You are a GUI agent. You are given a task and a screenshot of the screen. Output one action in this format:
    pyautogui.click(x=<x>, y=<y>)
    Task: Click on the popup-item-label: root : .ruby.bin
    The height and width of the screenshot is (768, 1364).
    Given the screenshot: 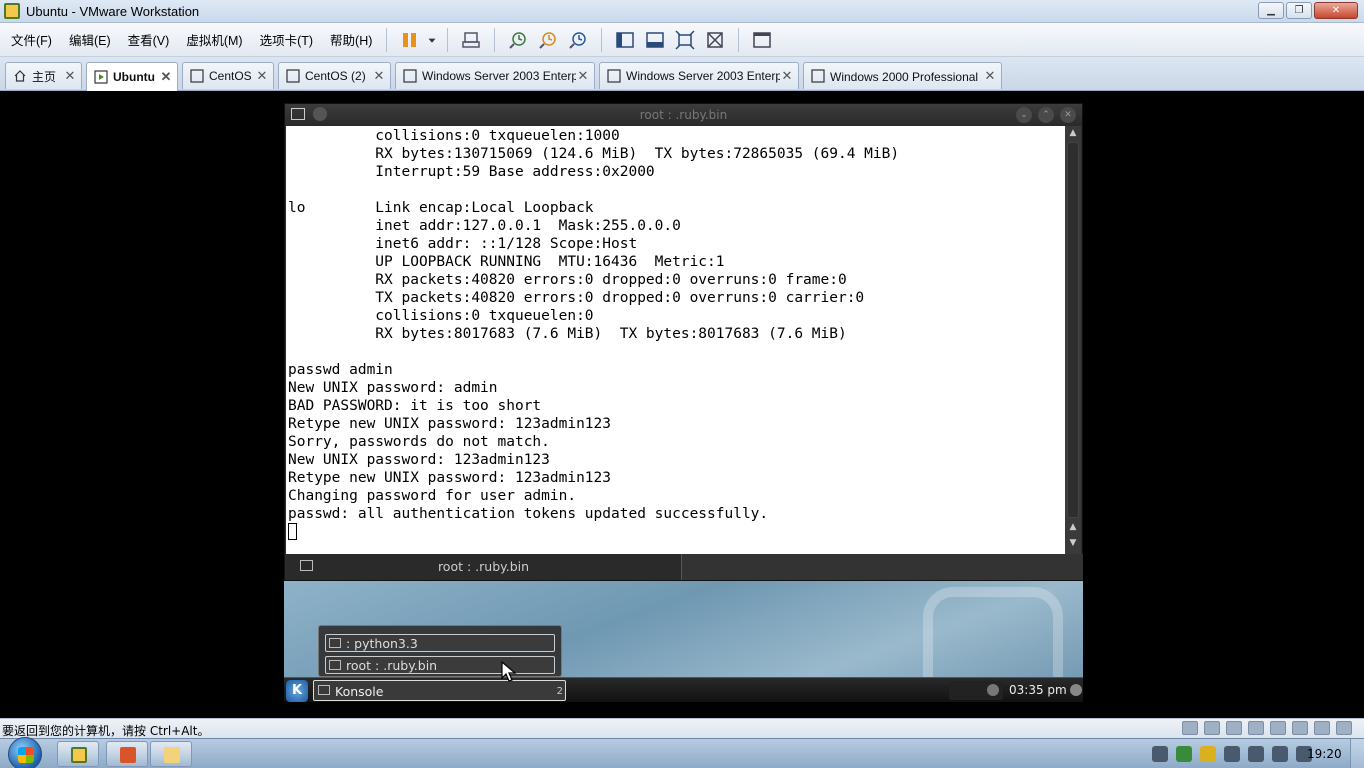 What is the action you would take?
    pyautogui.click(x=392, y=665)
    